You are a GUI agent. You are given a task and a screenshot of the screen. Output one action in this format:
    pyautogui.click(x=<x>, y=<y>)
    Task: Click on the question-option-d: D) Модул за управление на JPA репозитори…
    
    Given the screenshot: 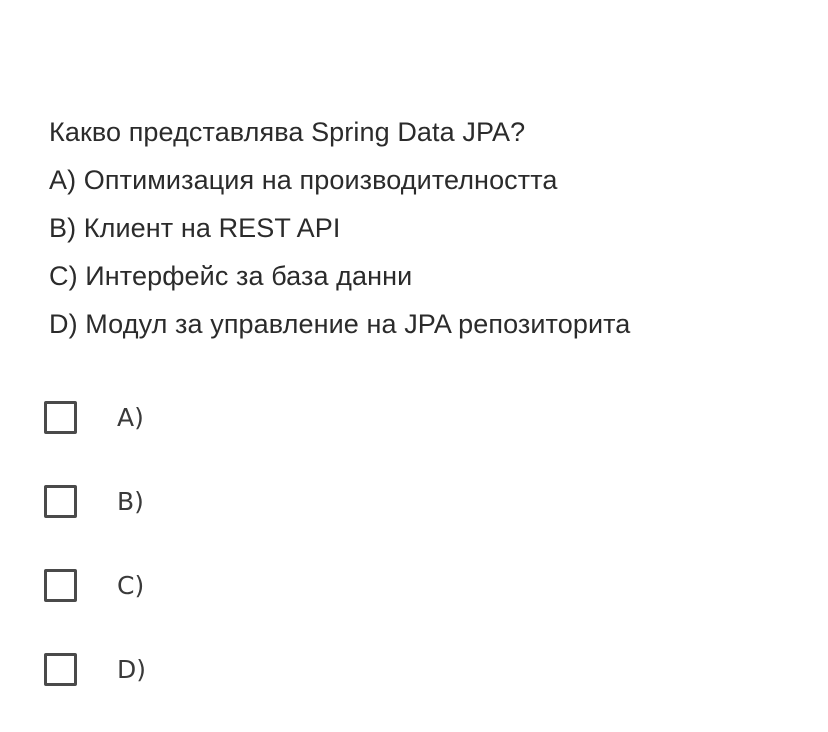 What is the action you would take?
    pyautogui.click(x=340, y=324)
    